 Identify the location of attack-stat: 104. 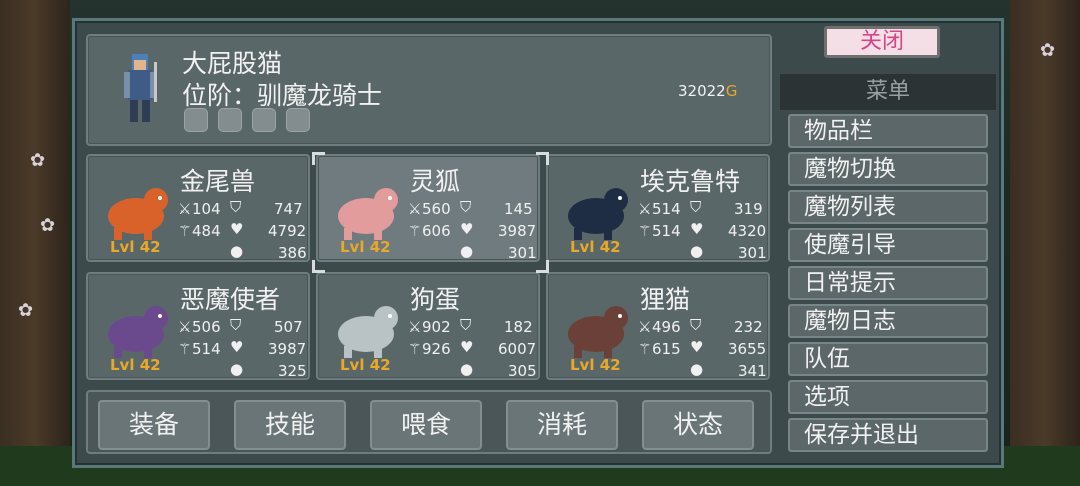
(206, 209).